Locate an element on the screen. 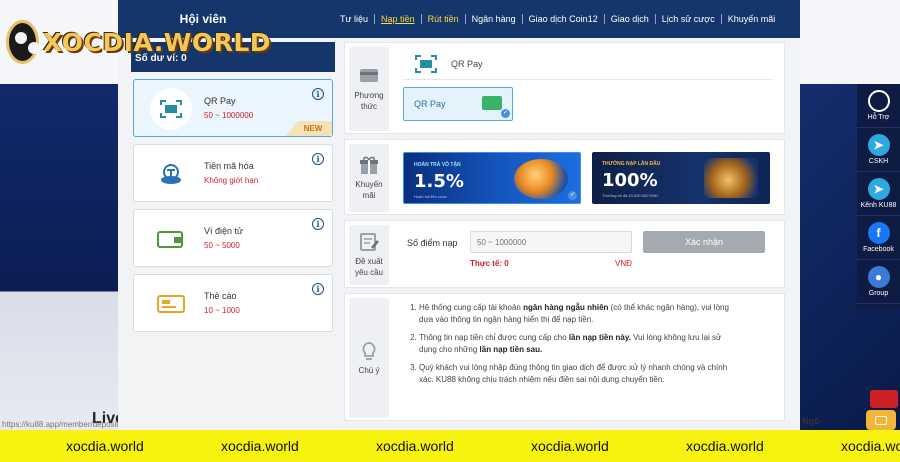 The image size is (900, 462). method-range: 50 ~ 1000000 is located at coordinates (229, 115).